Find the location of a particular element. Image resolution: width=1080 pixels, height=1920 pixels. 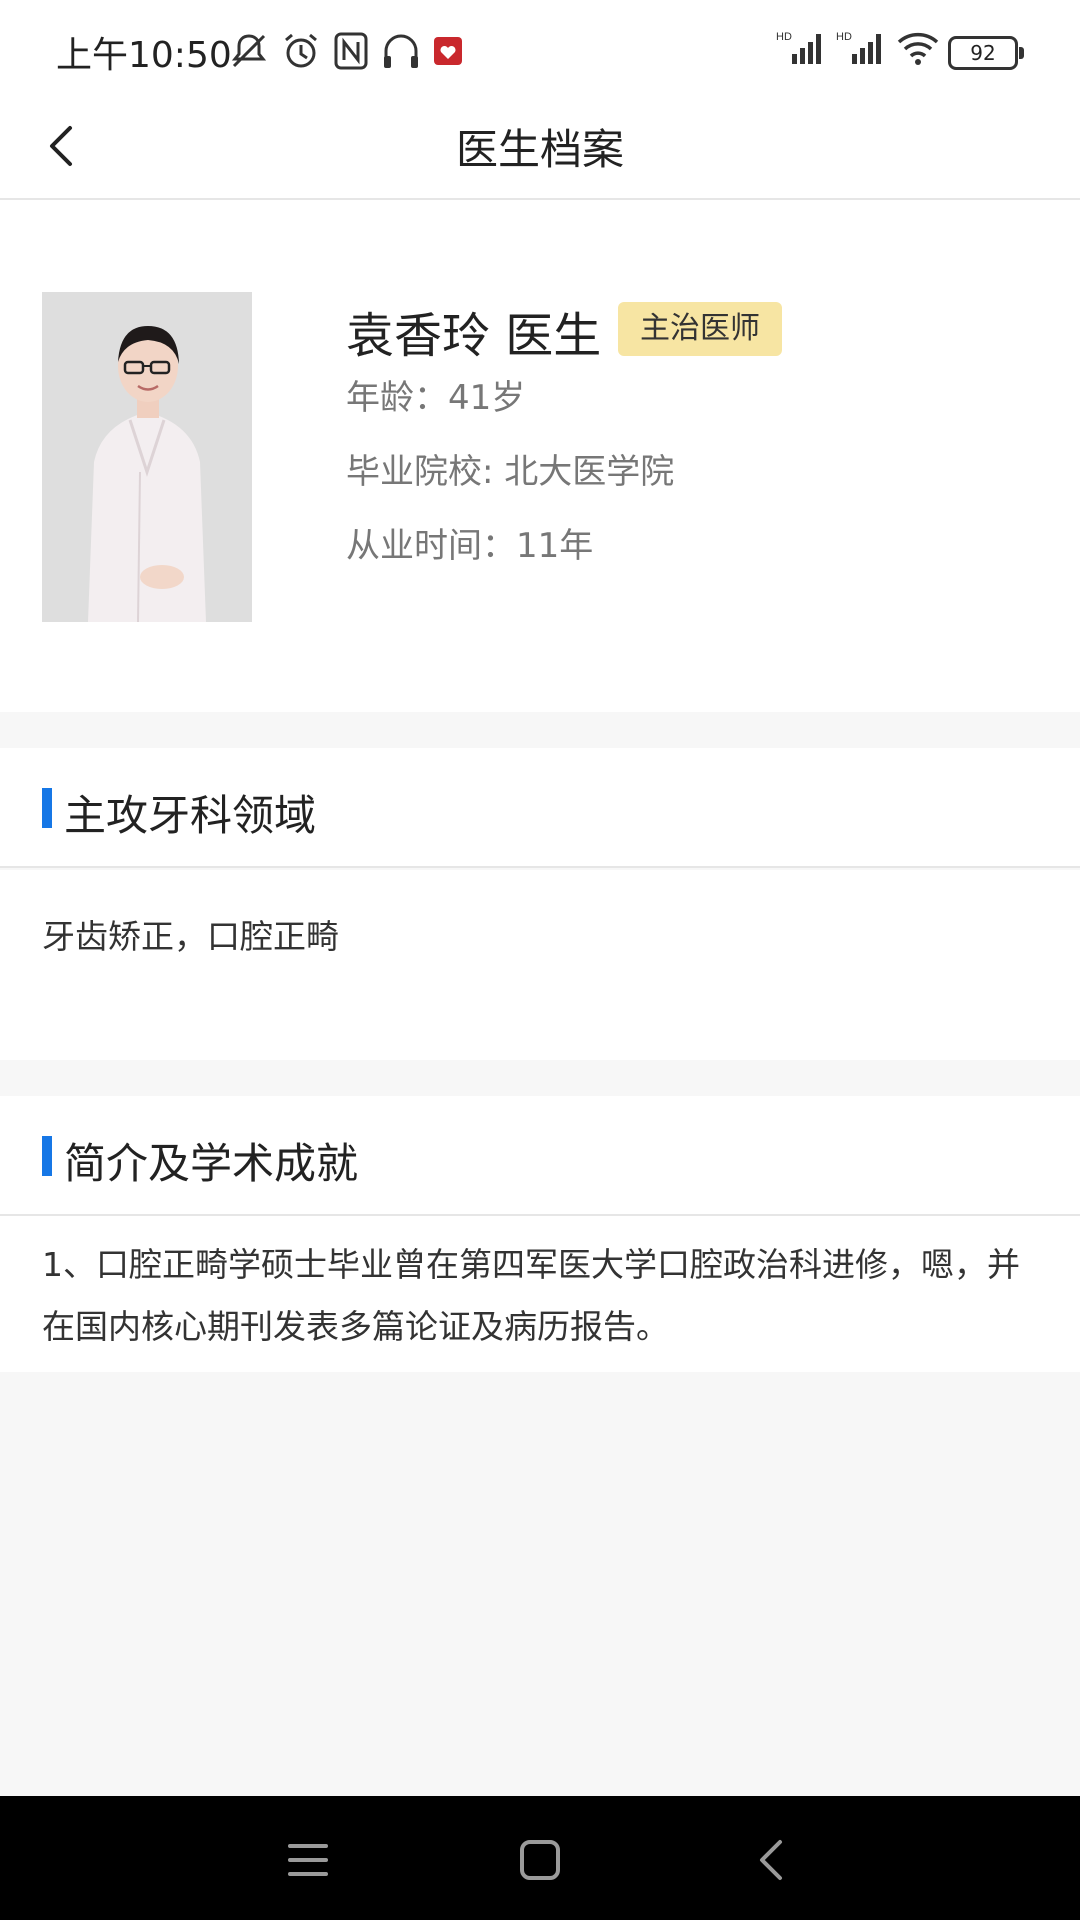

doctor-age: 年龄：41岁 is located at coordinates (436, 398).